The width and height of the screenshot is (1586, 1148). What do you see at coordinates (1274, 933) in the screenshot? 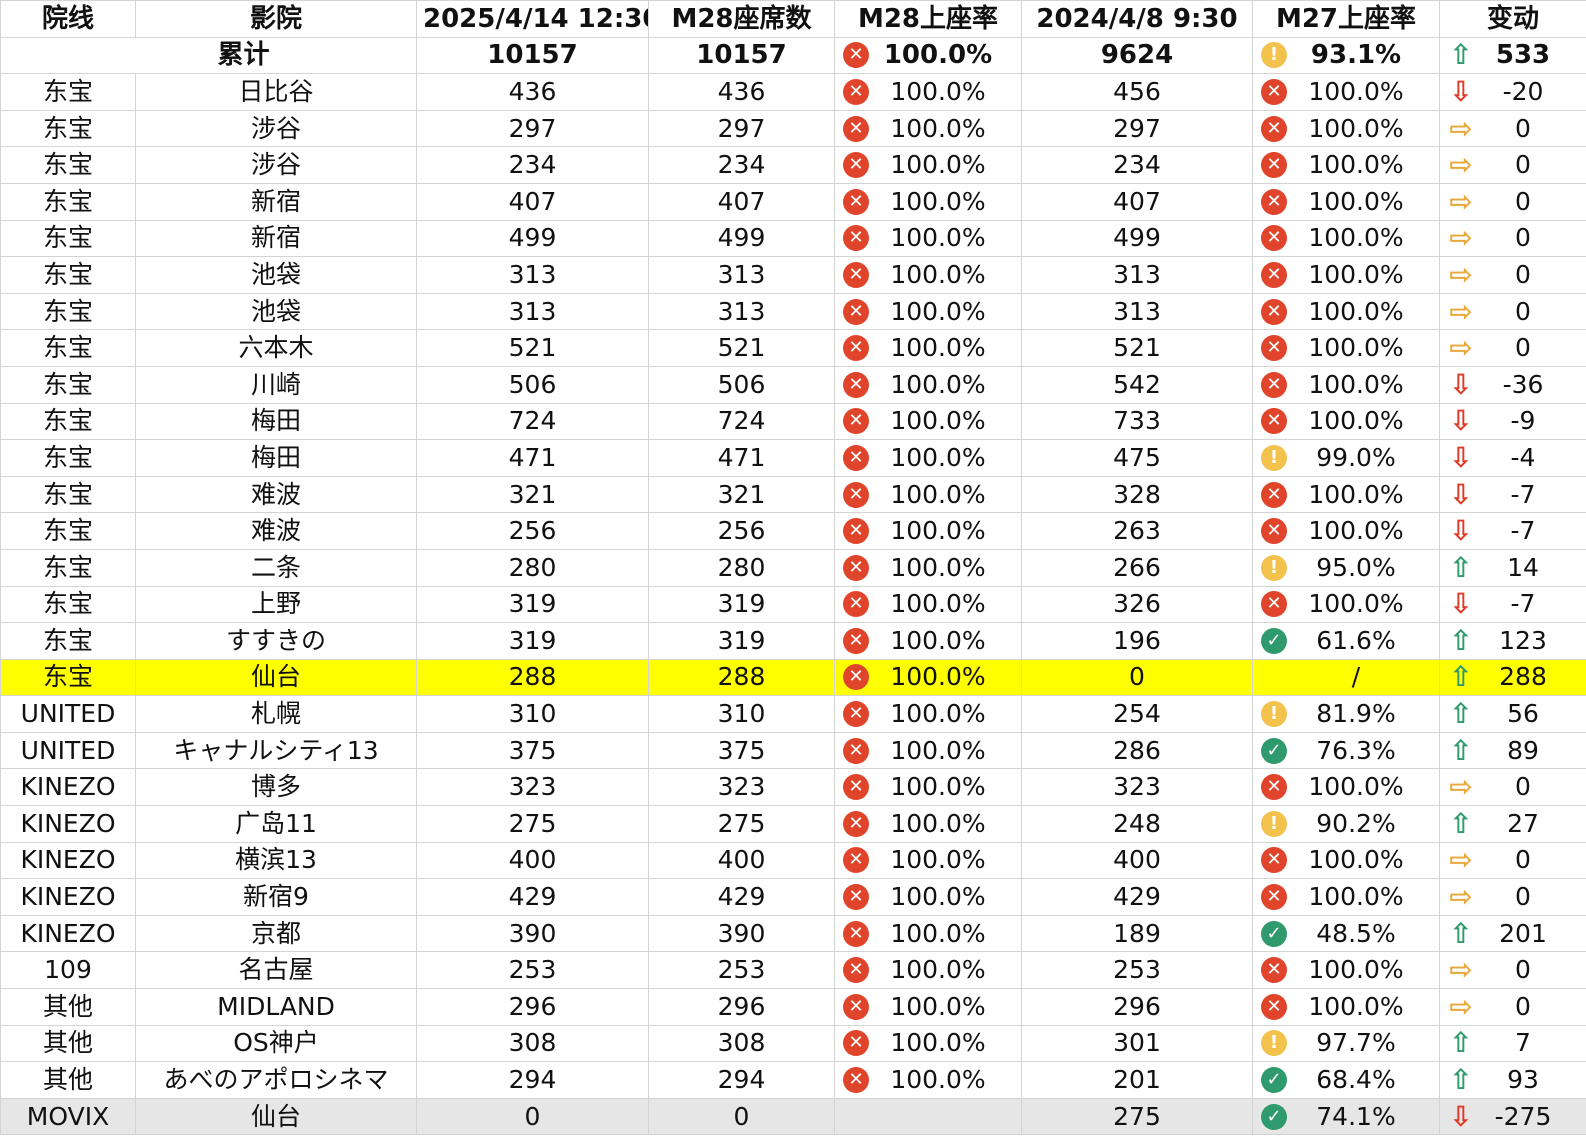
I see `check-circle-icon: ✓` at bounding box center [1274, 933].